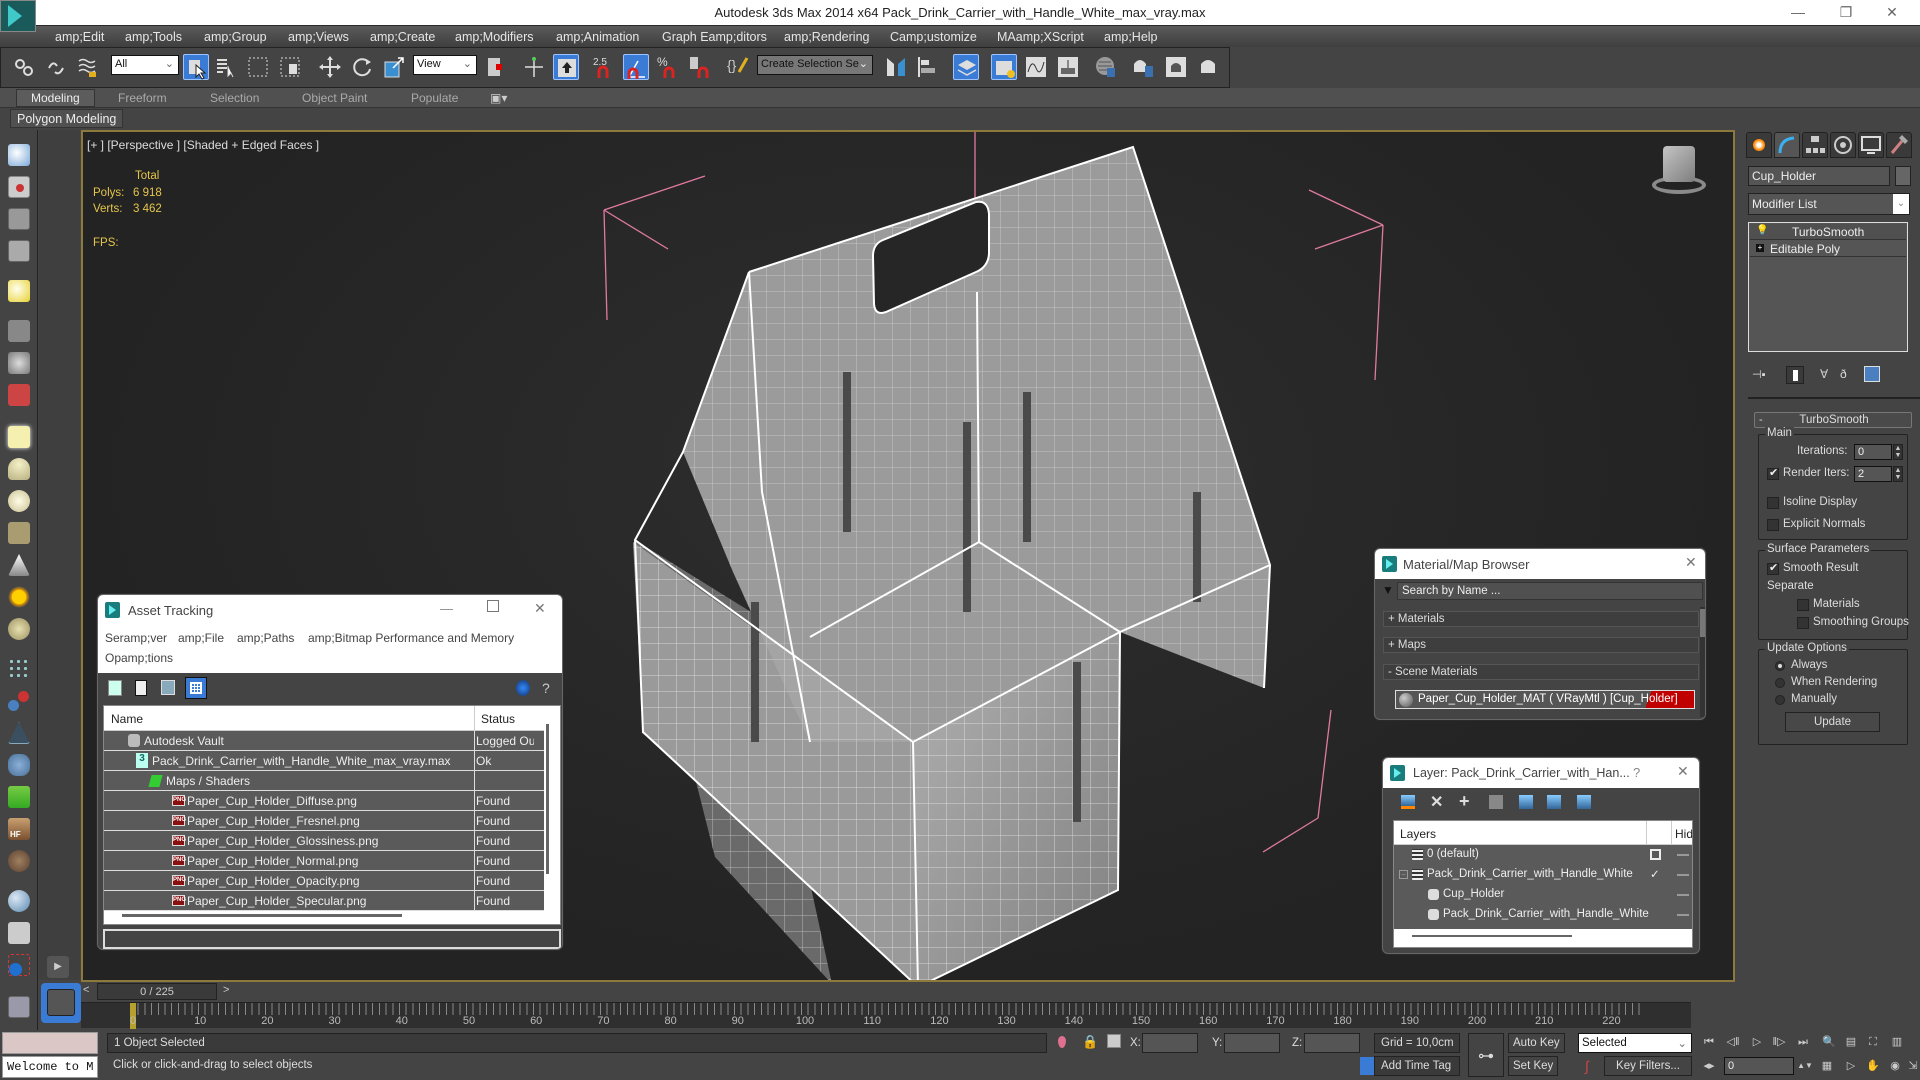  I want to click on orbit-icon: ◉, so click(1895, 1066).